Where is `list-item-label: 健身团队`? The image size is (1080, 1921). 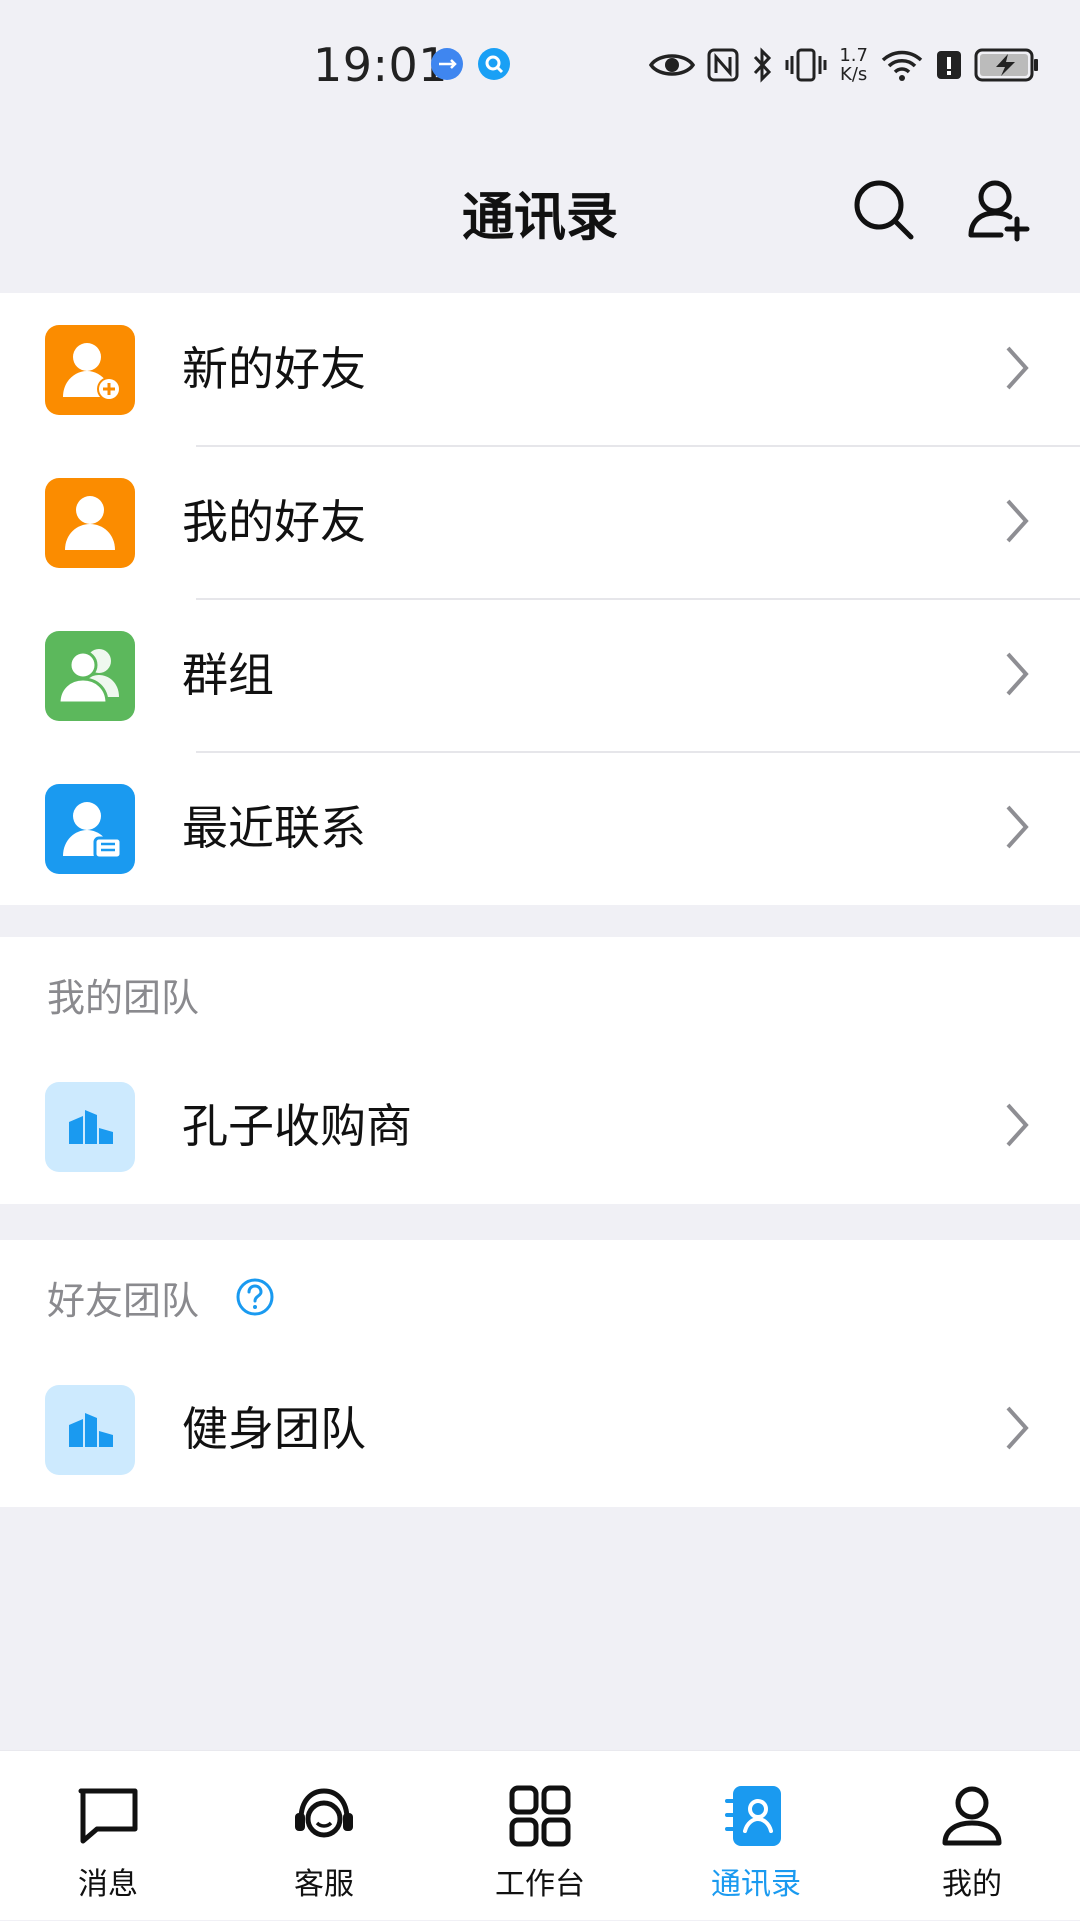
list-item-label: 健身团队 is located at coordinates (274, 1429).